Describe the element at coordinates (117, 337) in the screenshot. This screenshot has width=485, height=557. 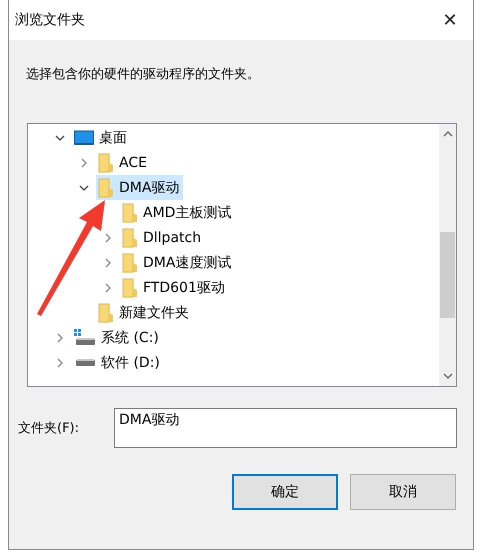
I see `tree-item: 系统 (C:)` at that location.